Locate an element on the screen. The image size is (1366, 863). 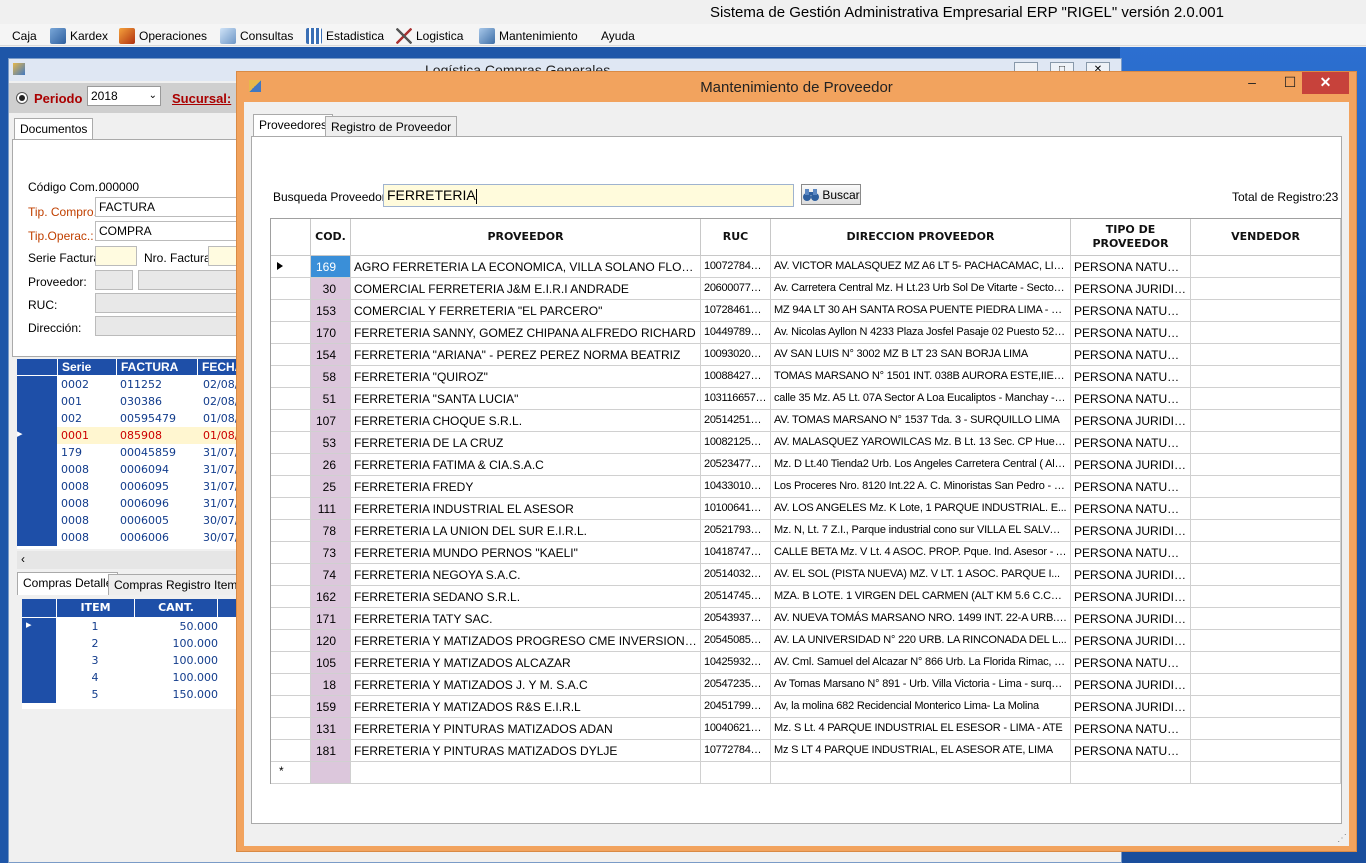
periodo-radio is located at coordinates (22, 98).